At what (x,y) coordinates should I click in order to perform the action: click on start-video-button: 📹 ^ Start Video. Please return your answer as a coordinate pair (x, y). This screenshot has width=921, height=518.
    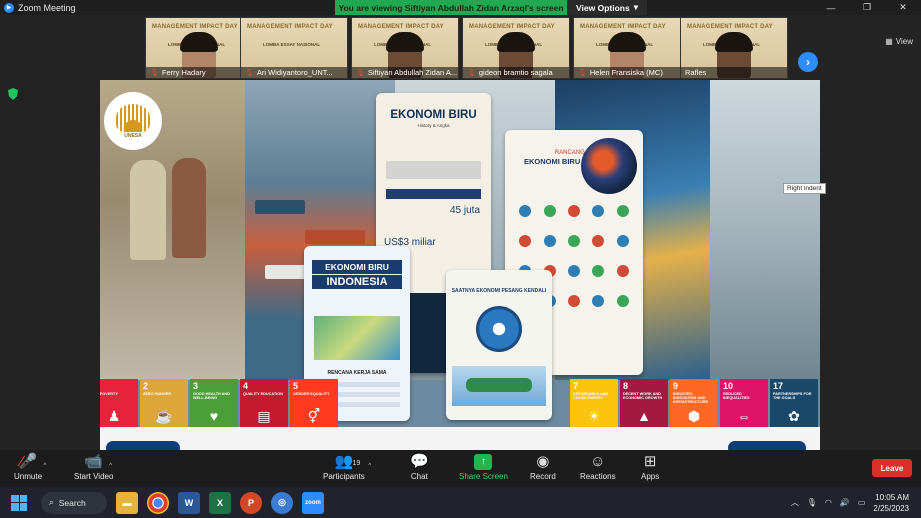
    Looking at the image, I should click on (93, 466).